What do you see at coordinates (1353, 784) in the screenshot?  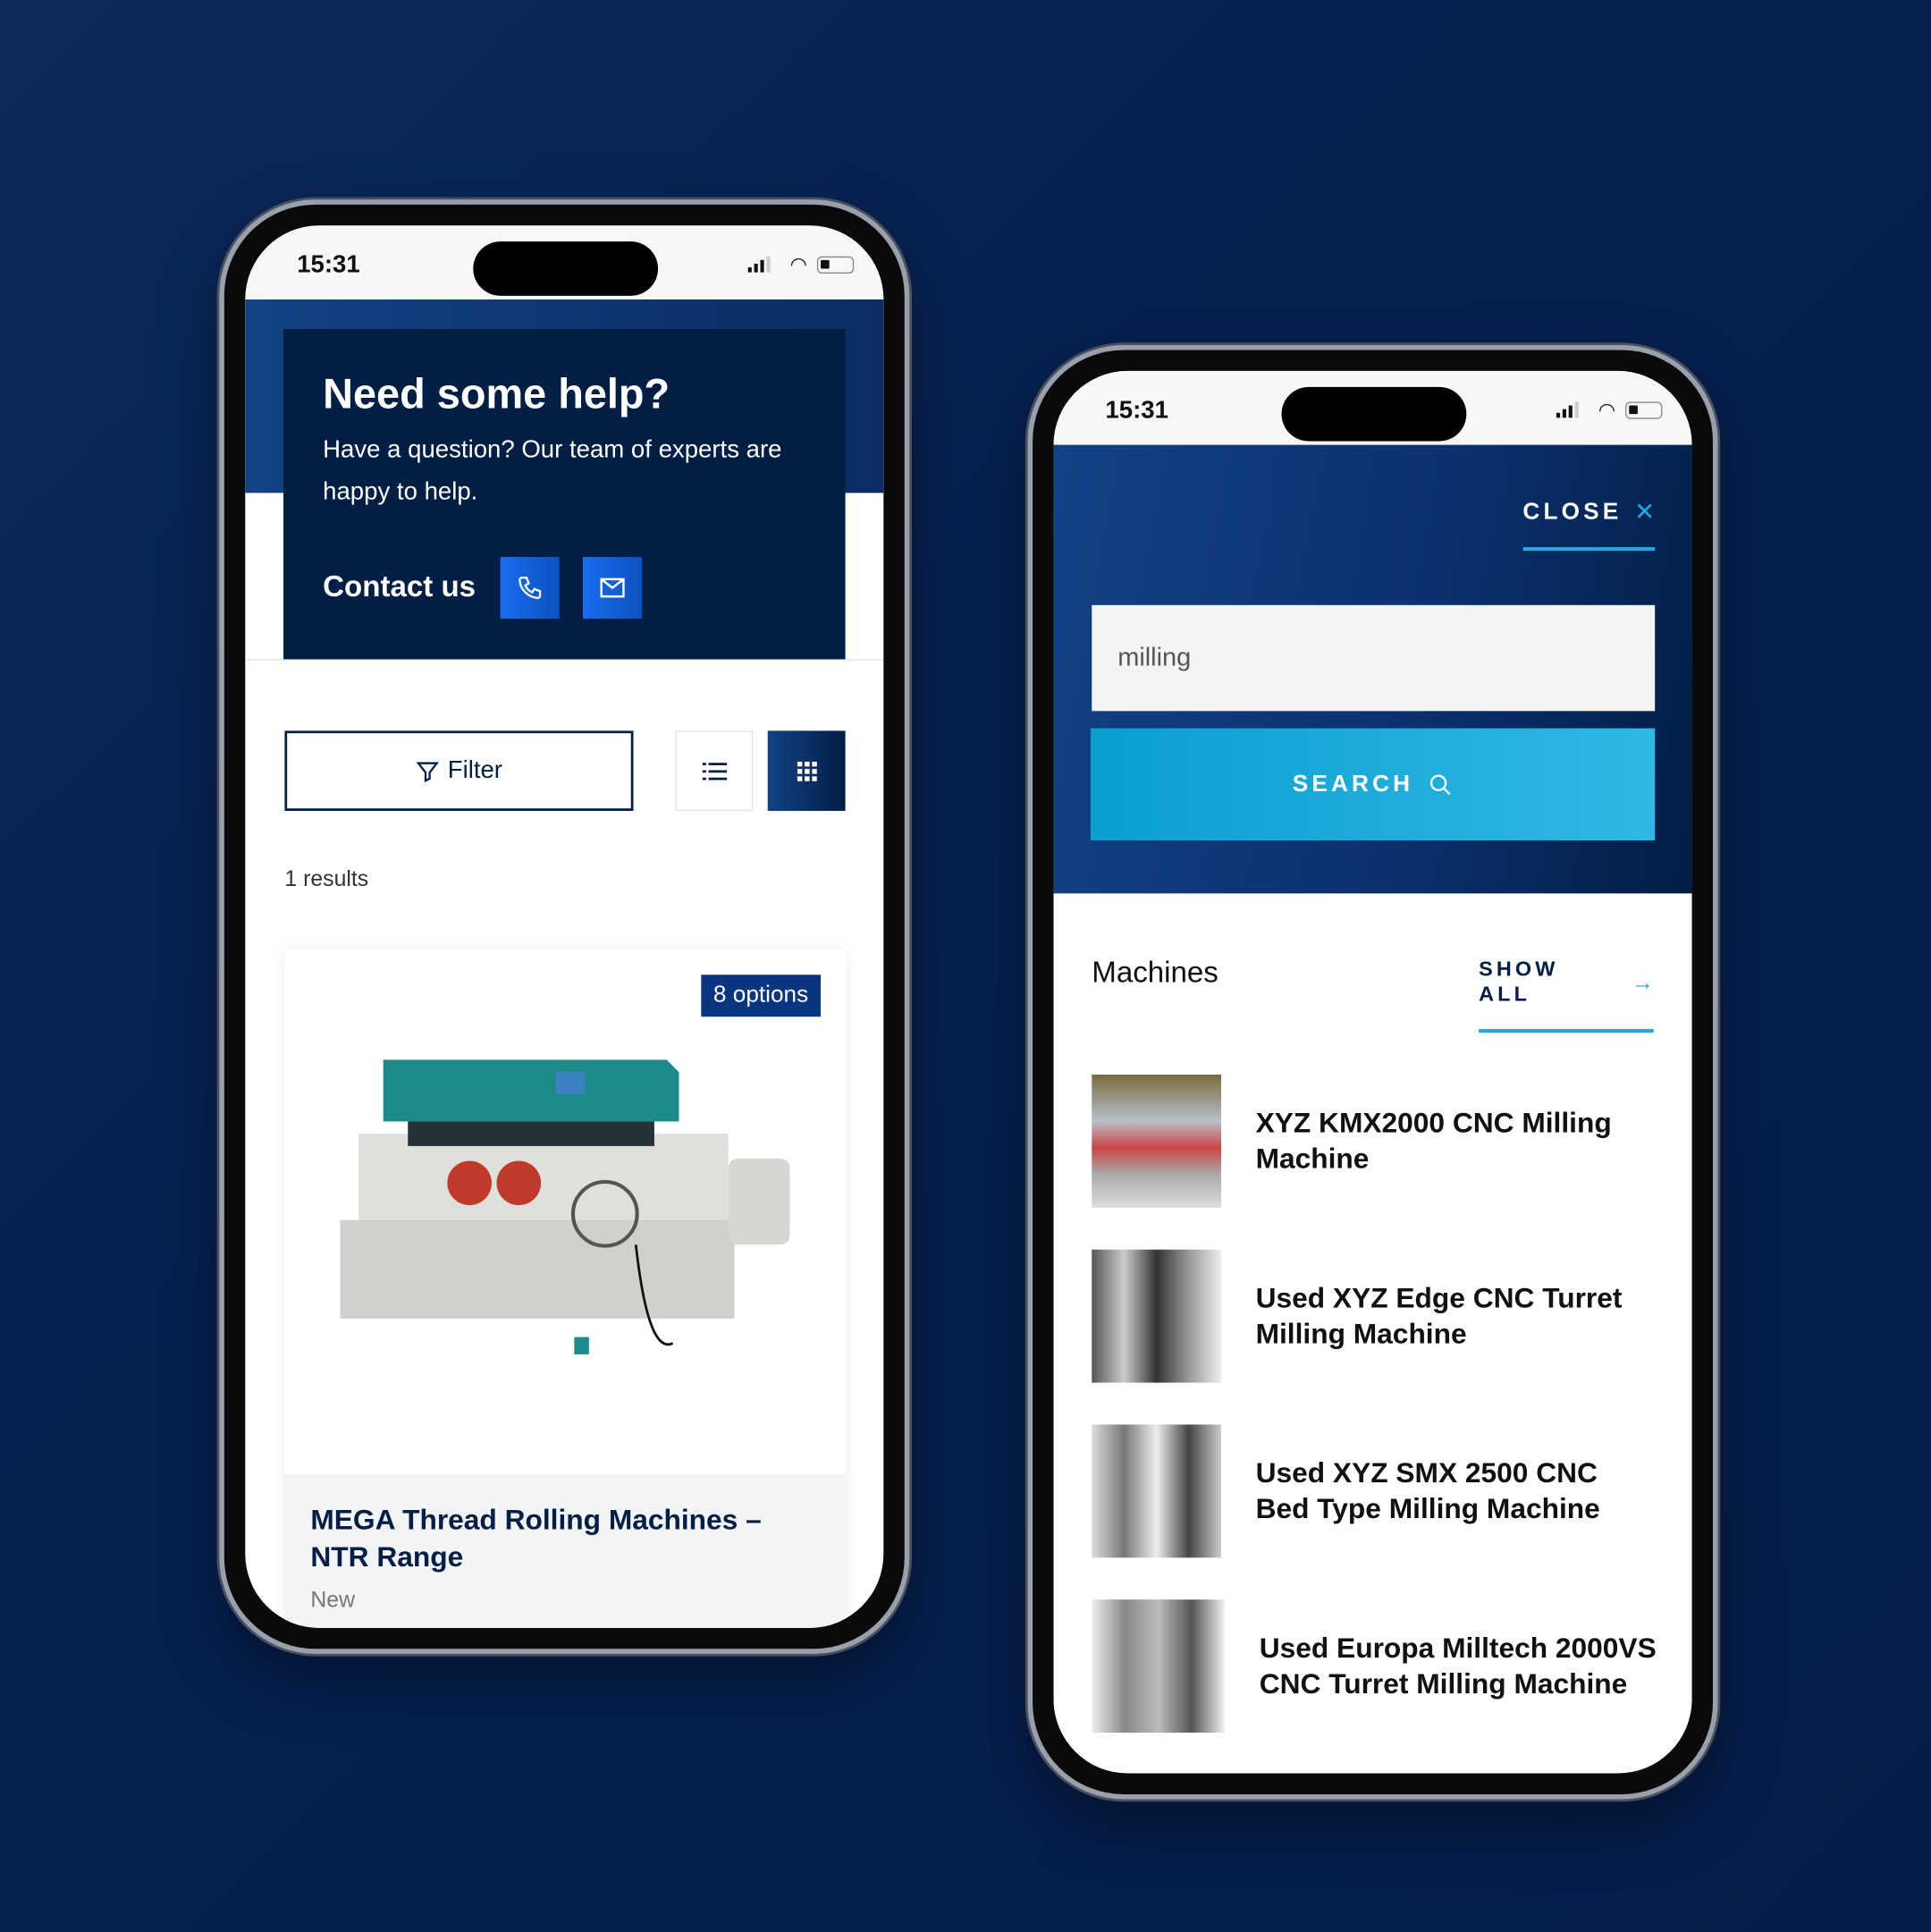 I see `search-label: SEARCH` at bounding box center [1353, 784].